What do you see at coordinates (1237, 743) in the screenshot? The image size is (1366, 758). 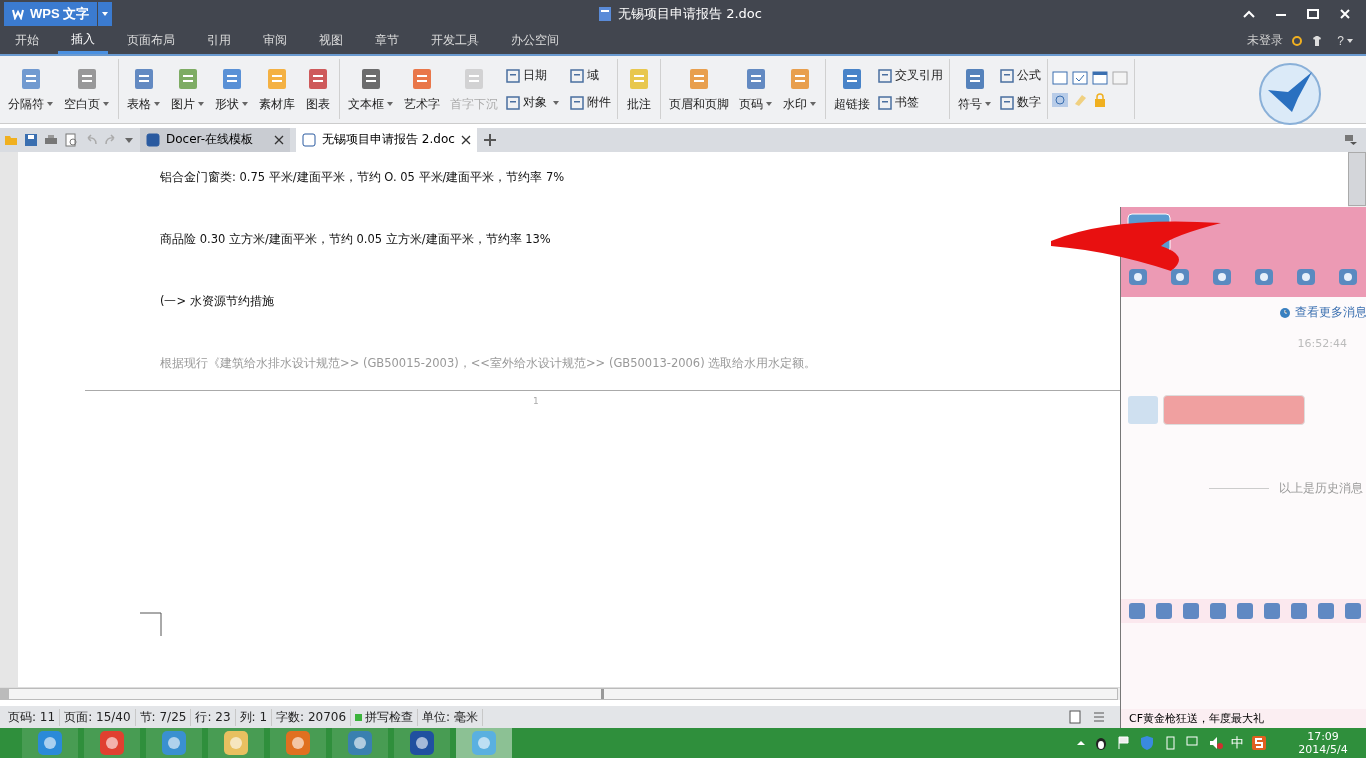 I see `input-method-indicator: 中` at bounding box center [1237, 743].